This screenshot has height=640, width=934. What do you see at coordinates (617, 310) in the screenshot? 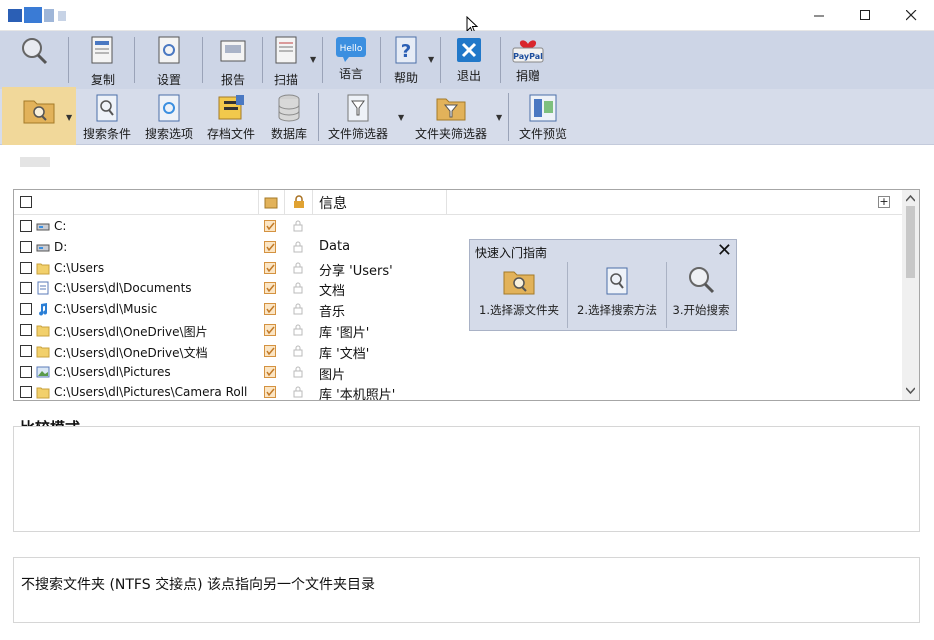
I see `guide-step-2-label: 2.选择搜索方法` at bounding box center [617, 310].